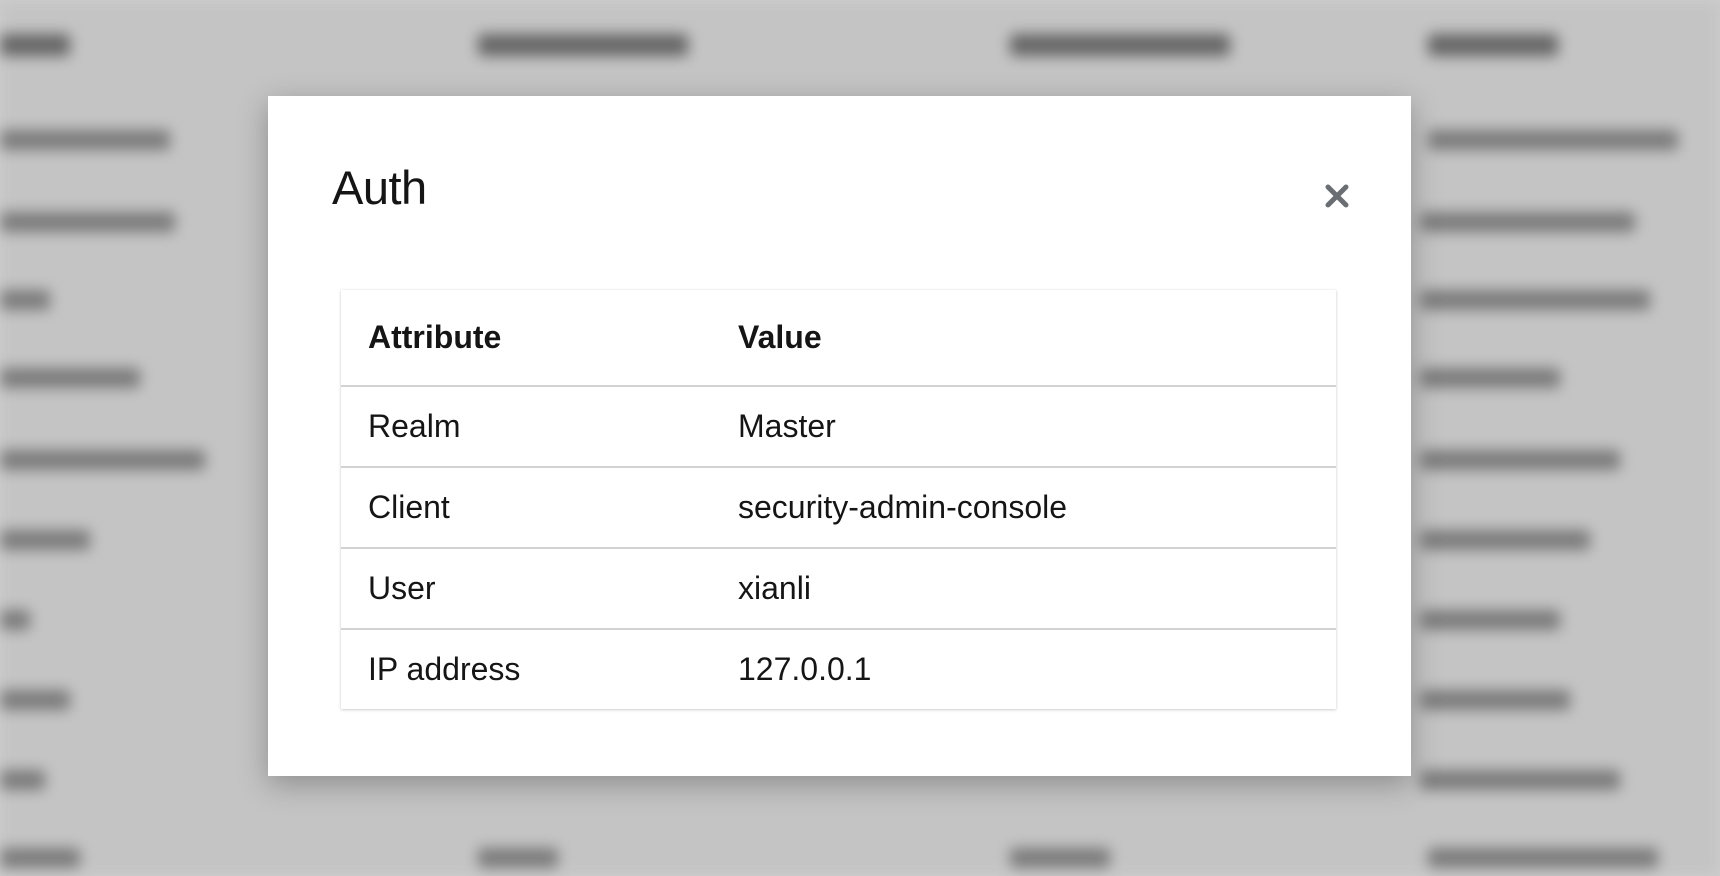 The height and width of the screenshot is (876, 1720). I want to click on table-row: Realm Master, so click(838, 427).